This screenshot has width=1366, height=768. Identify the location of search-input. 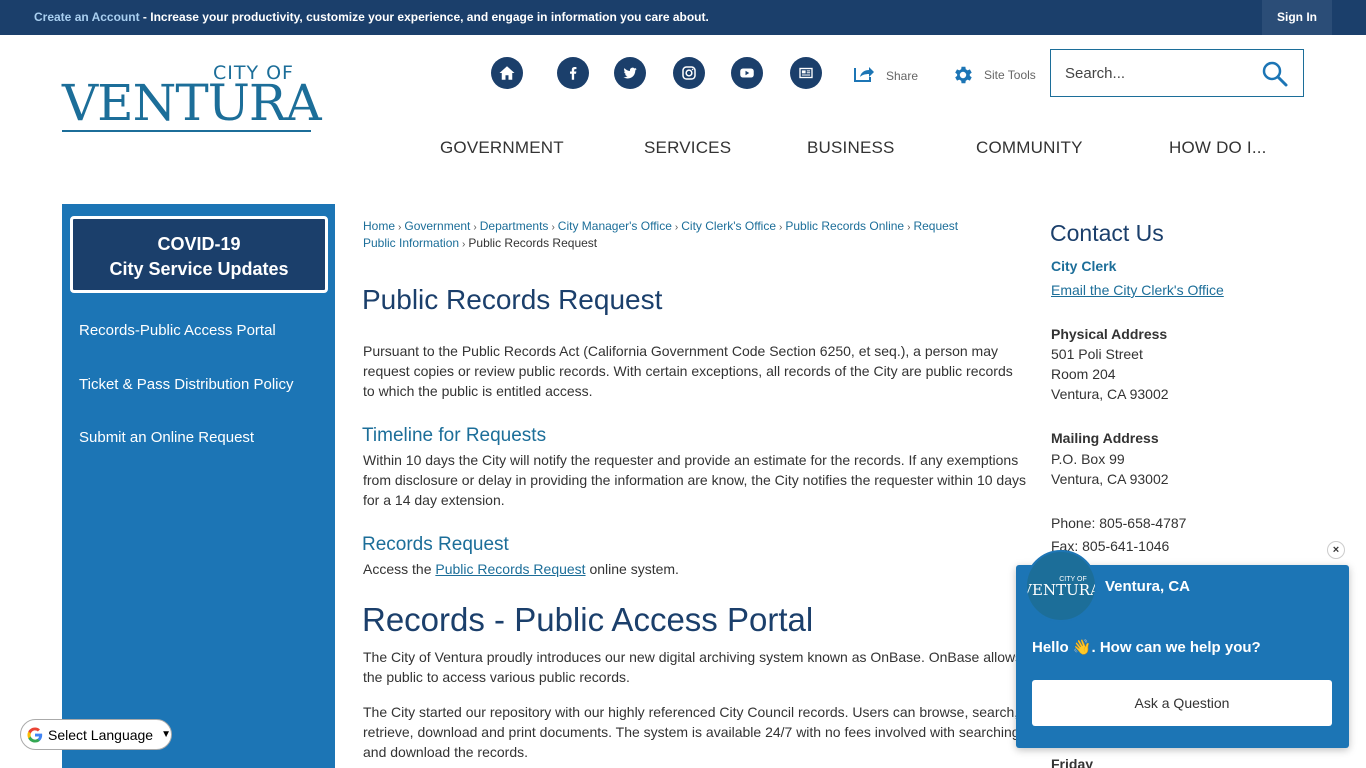
(1160, 73).